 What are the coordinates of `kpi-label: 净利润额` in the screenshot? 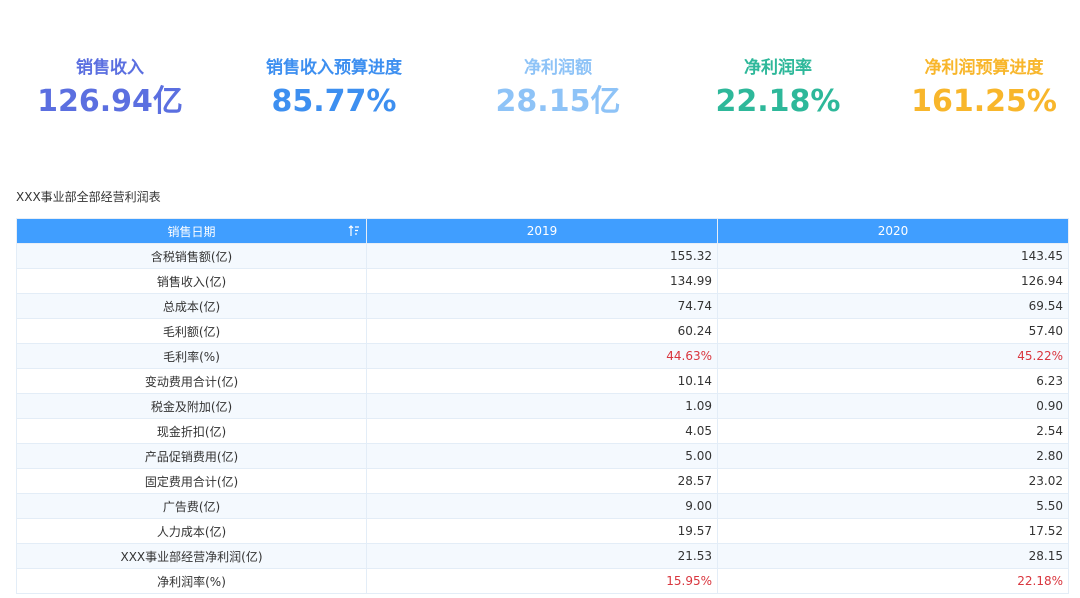 It's located at (558, 68).